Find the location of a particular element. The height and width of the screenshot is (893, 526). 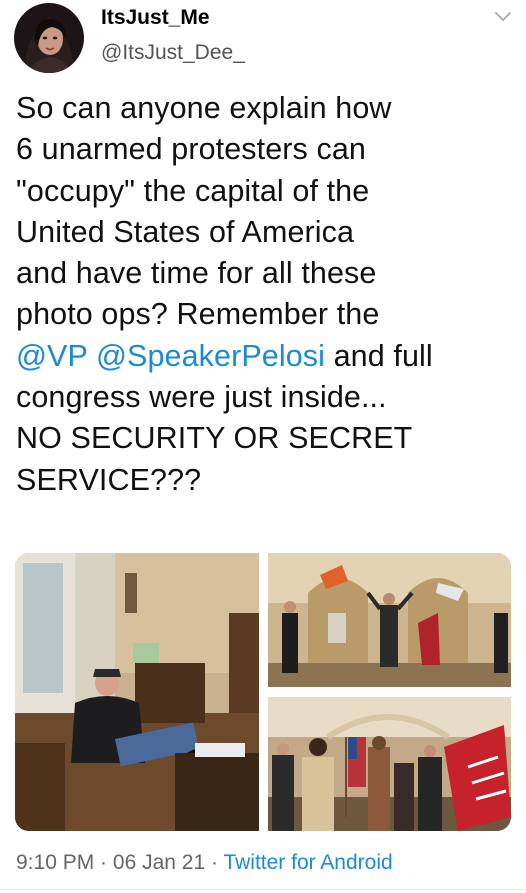

tweet-text-segment: photo ops? Remember the is located at coordinates (198, 314).